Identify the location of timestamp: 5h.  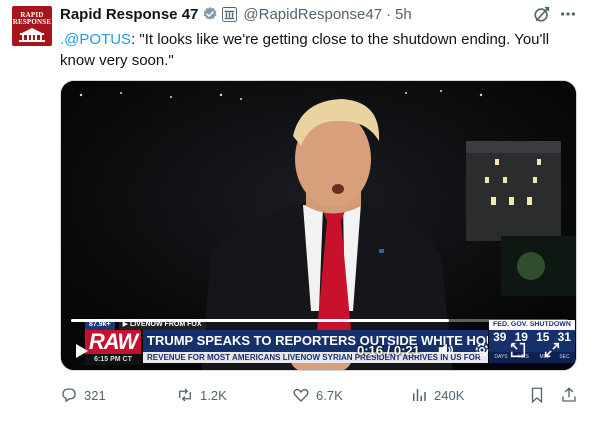
(403, 14).